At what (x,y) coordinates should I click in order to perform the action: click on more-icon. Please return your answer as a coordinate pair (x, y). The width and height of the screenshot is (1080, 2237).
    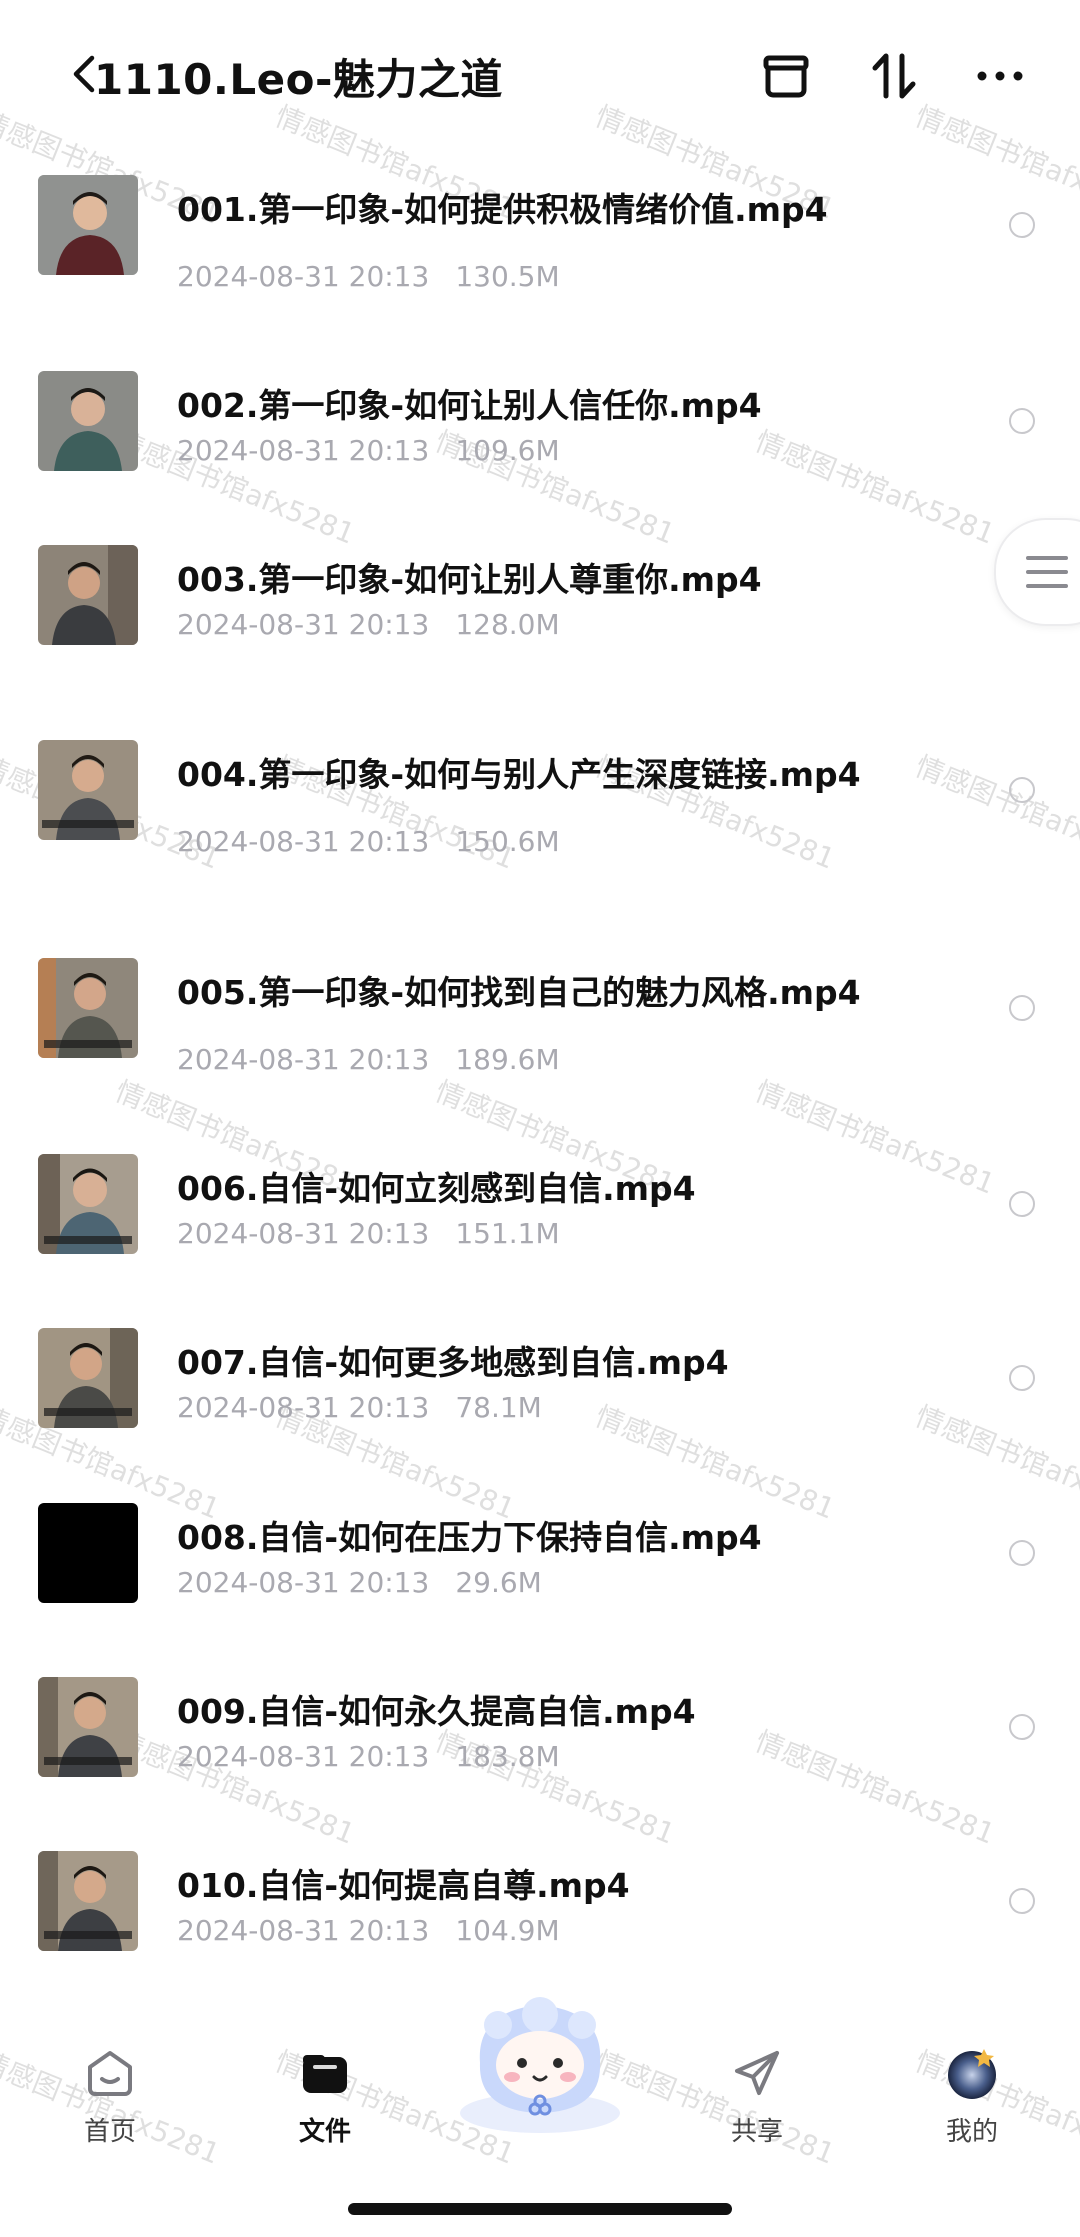
    Looking at the image, I should click on (1000, 76).